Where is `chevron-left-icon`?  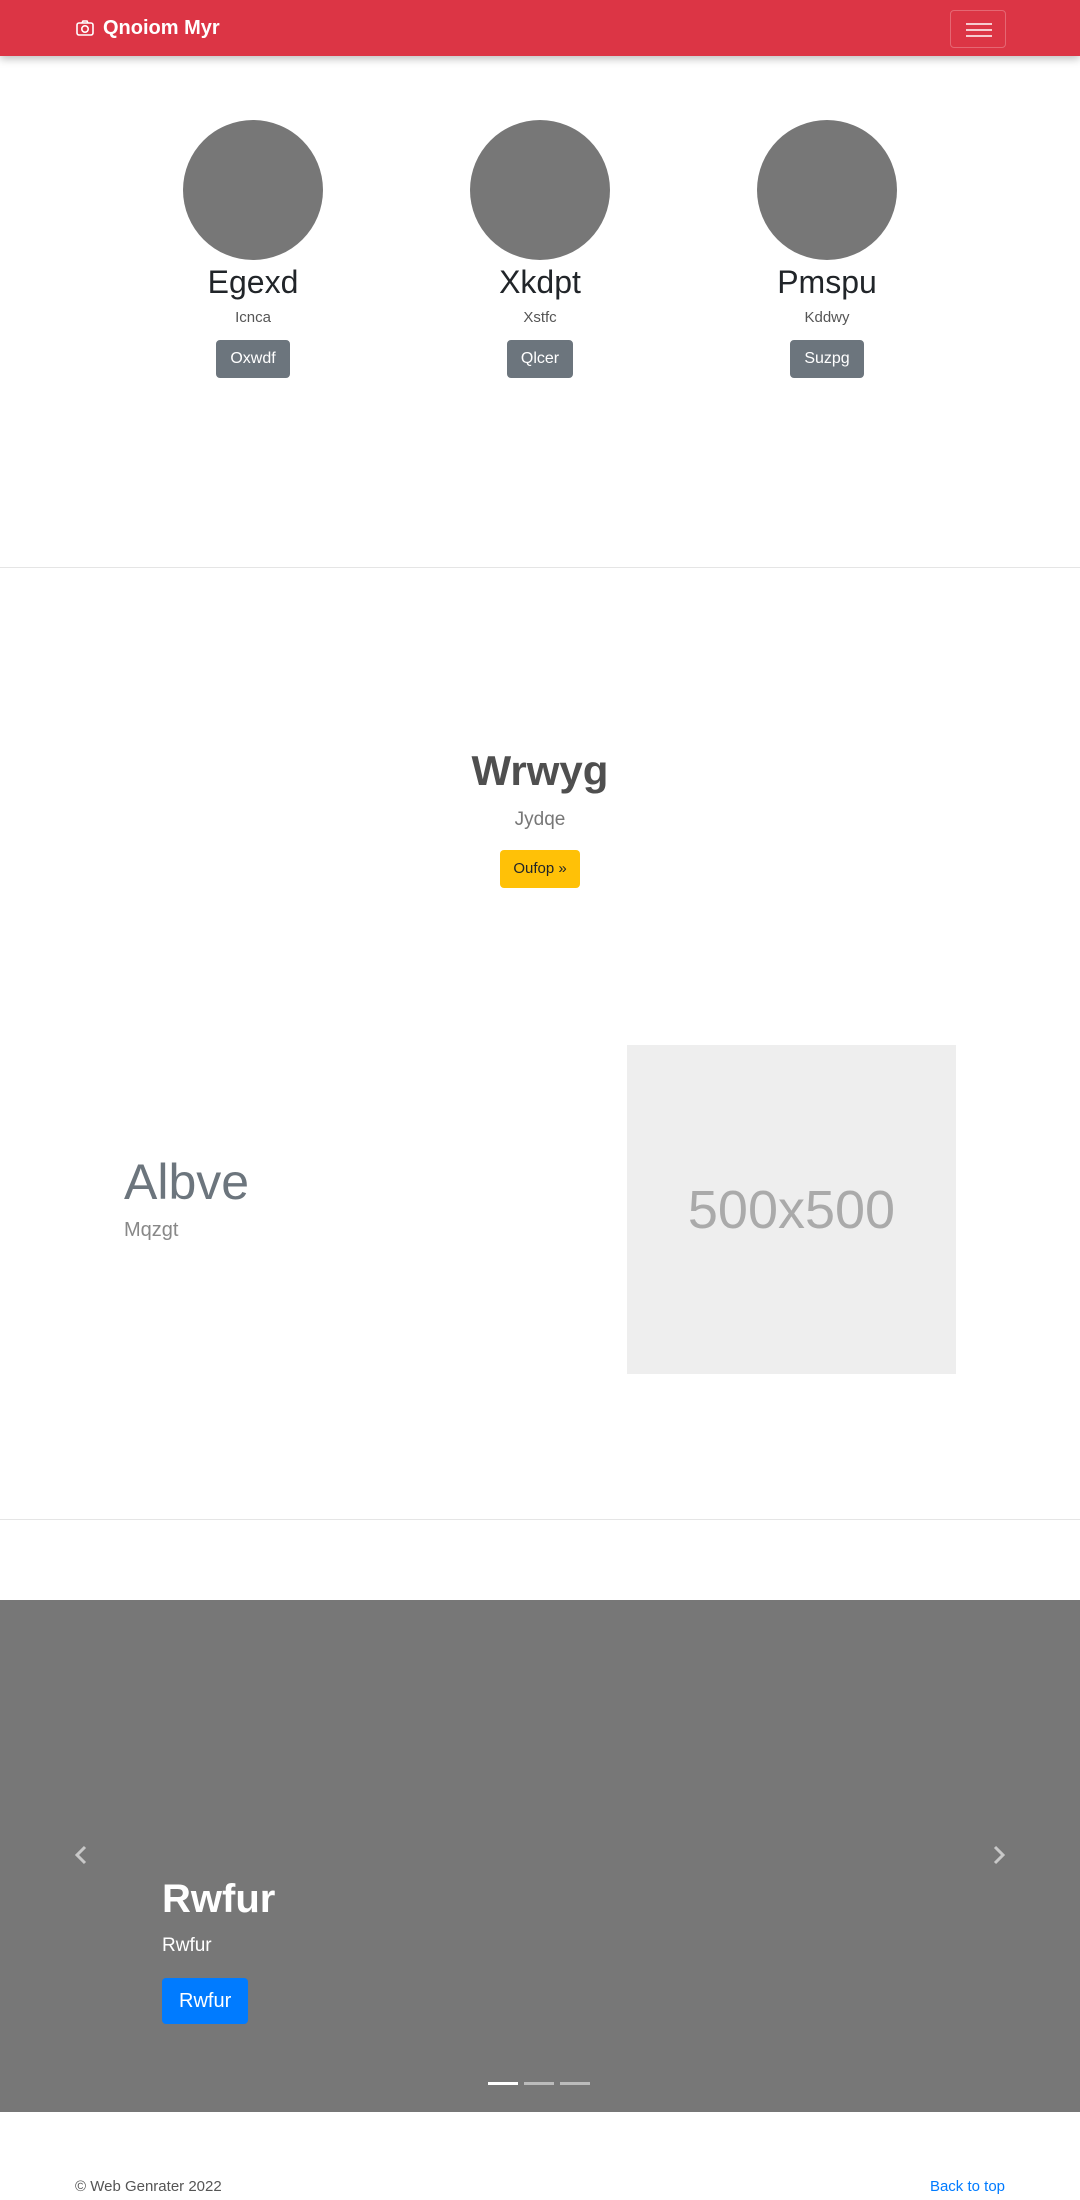
chevron-left-icon is located at coordinates (80, 1855).